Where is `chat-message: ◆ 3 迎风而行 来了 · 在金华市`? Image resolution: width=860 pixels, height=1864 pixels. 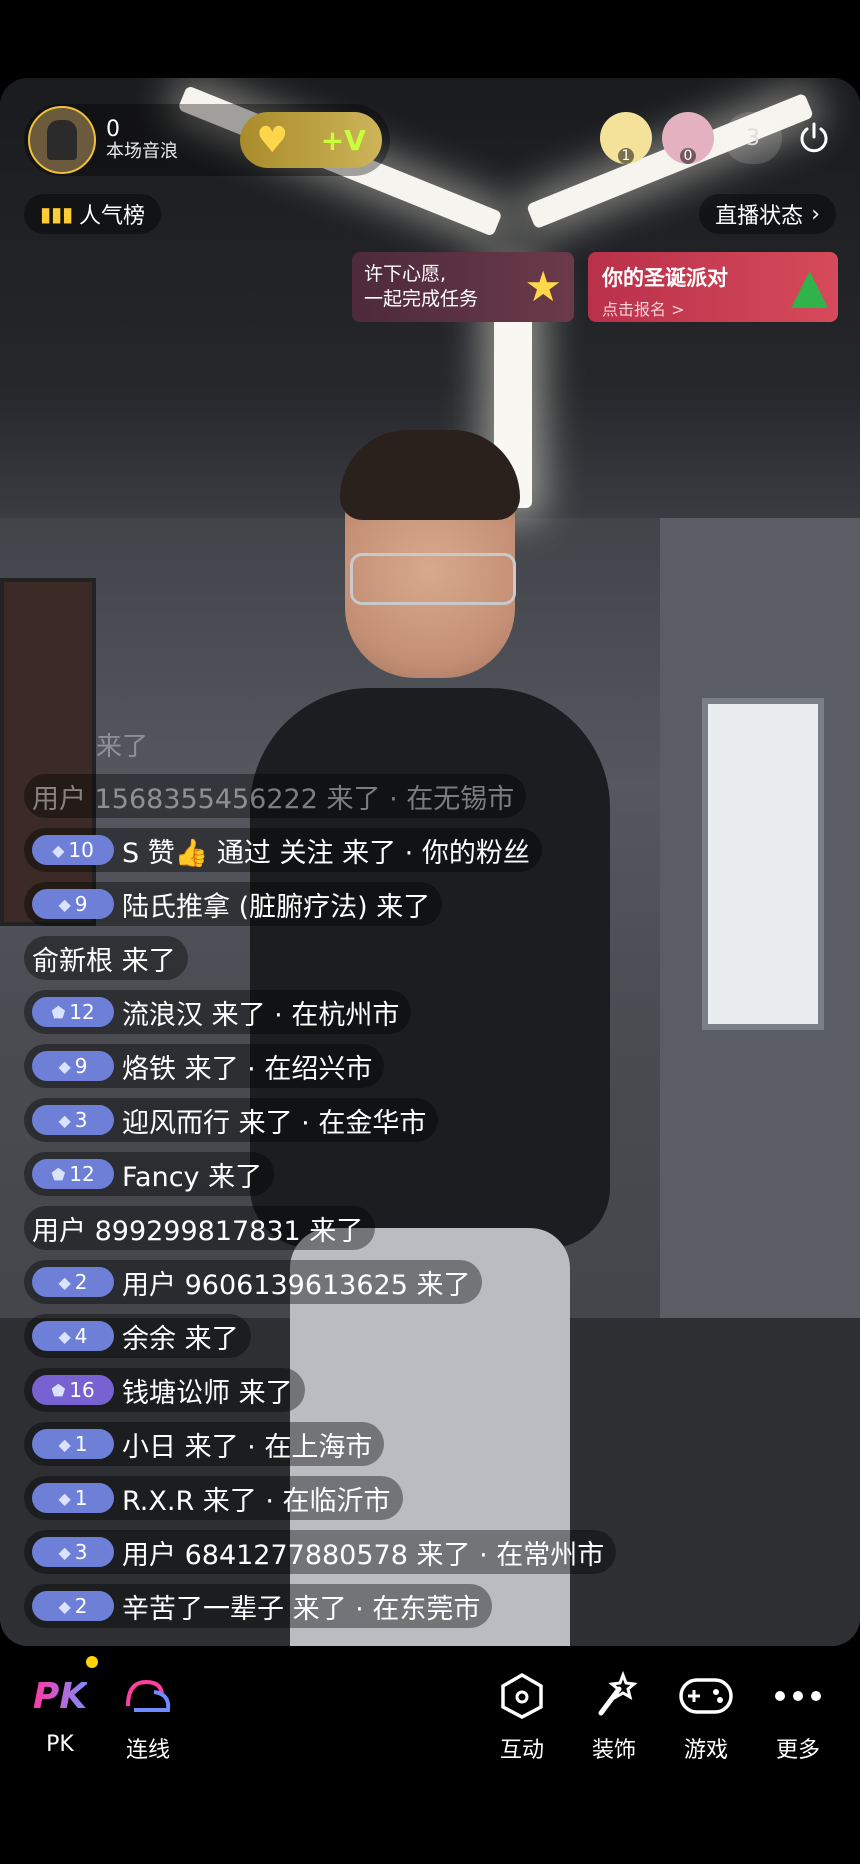
chat-message: ◆ 3 迎风而行 来了 · 在金华市 is located at coordinates (231, 1120).